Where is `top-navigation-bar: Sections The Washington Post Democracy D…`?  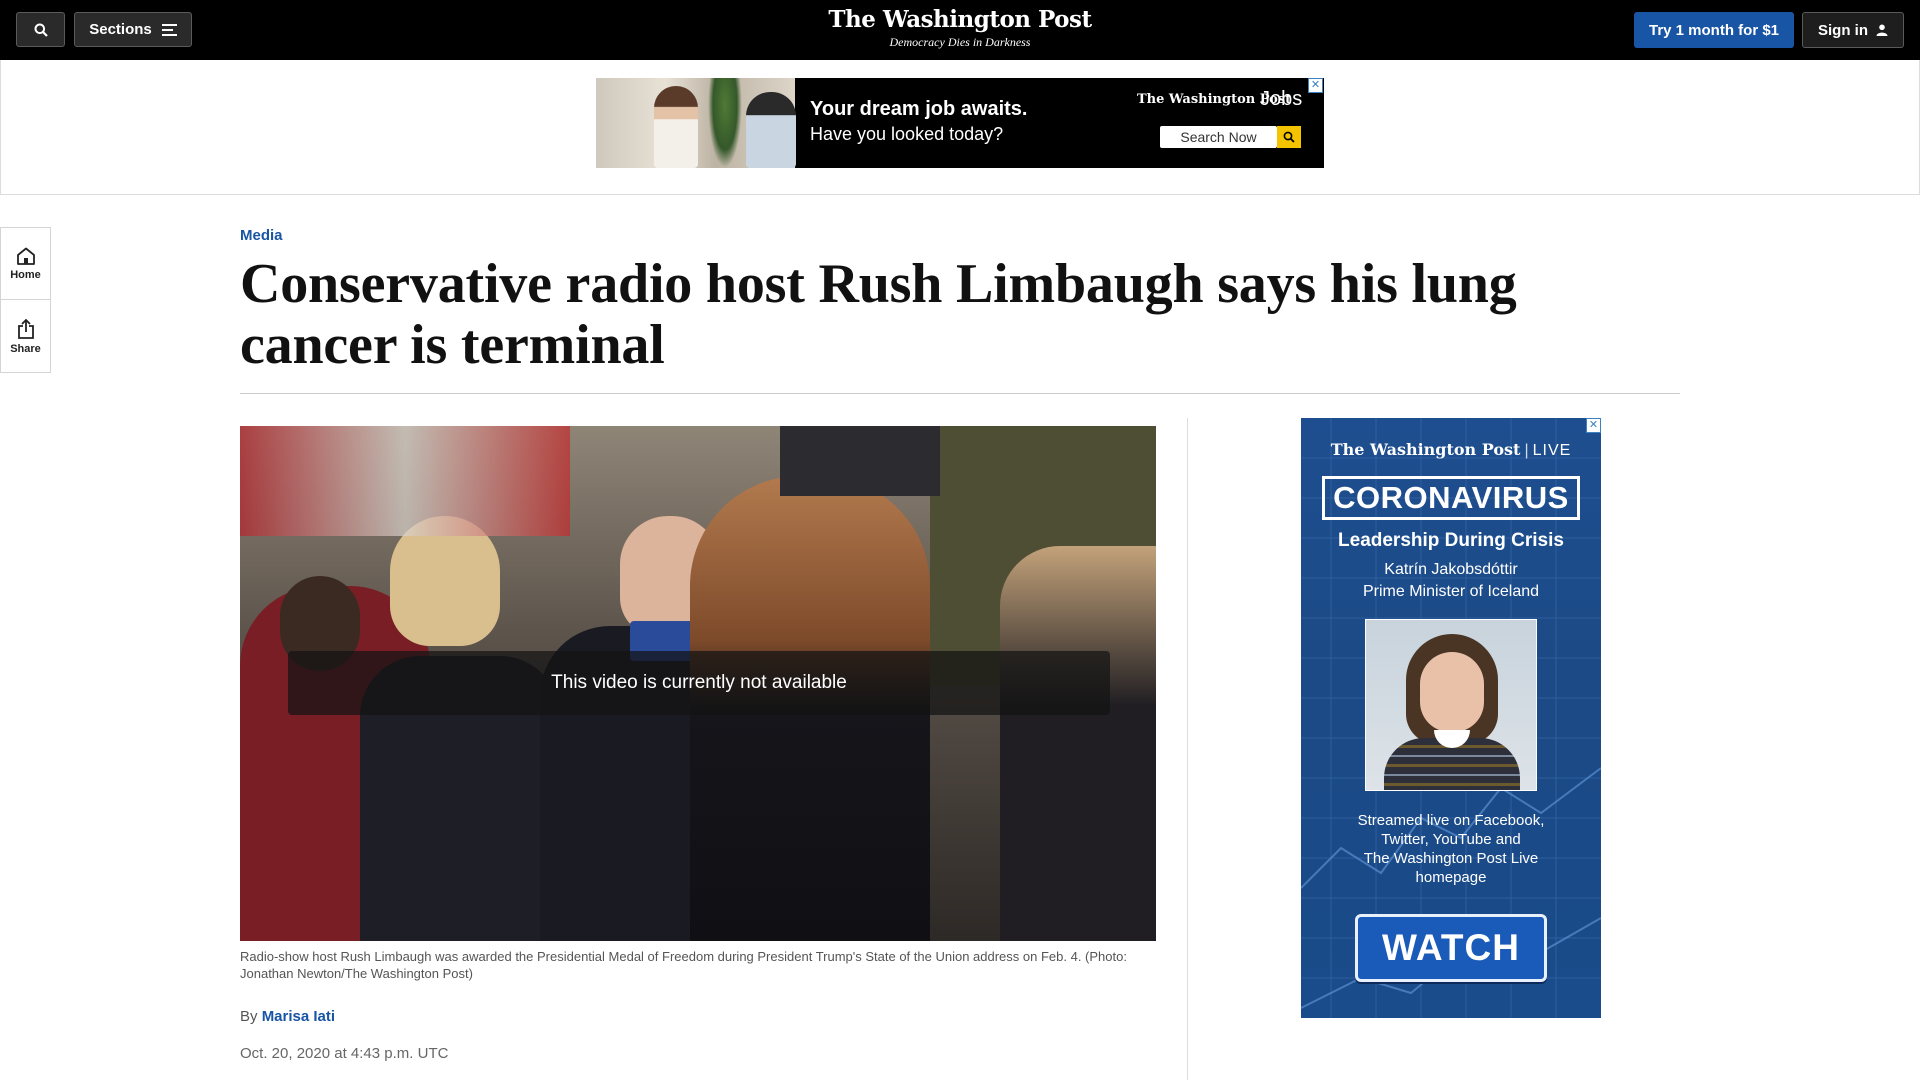 top-navigation-bar: Sections The Washington Post Democracy D… is located at coordinates (960, 30).